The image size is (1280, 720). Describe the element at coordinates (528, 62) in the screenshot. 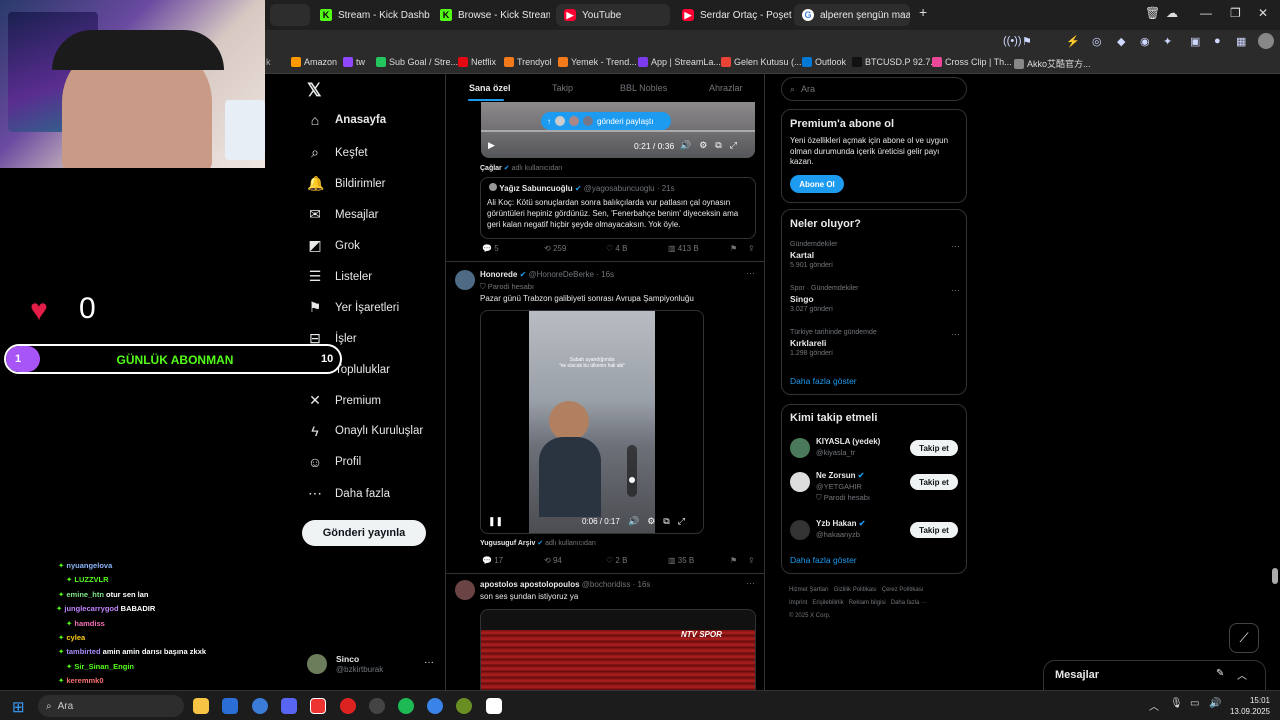

I see `bookmark-item: Trendyol` at that location.